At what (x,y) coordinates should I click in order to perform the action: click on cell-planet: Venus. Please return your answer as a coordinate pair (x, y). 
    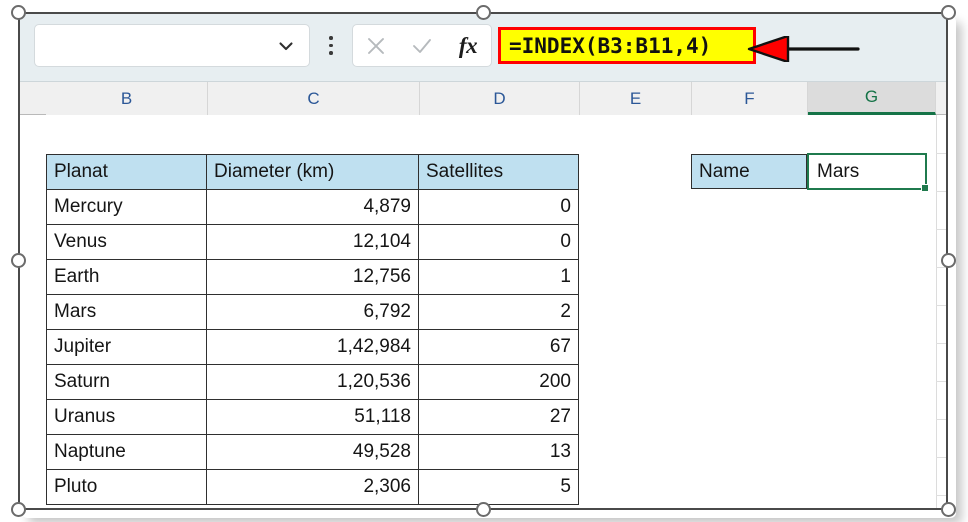
    Looking at the image, I should click on (126, 242).